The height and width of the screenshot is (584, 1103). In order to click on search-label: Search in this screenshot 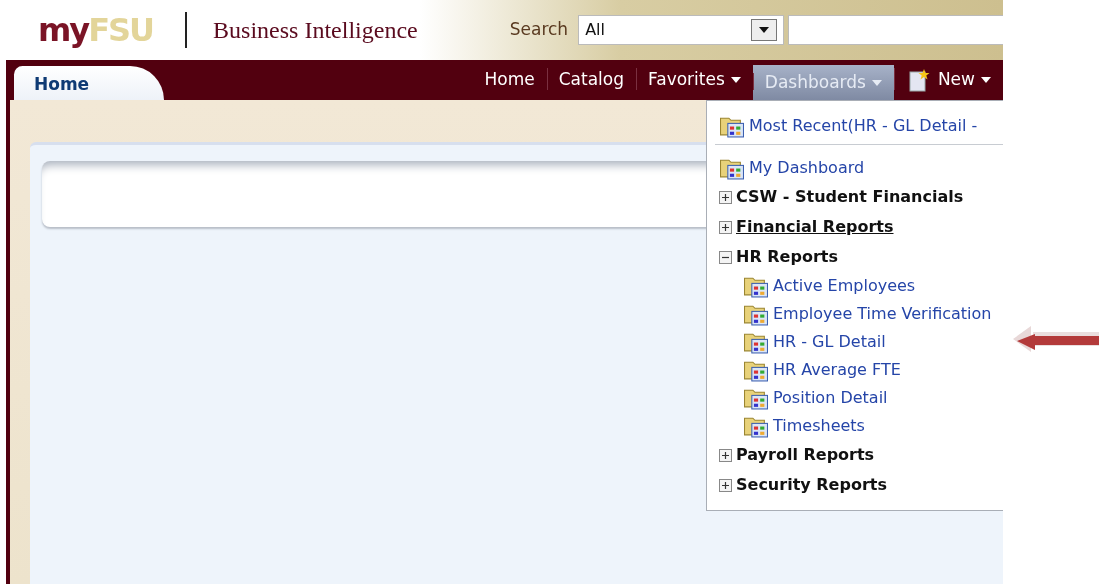, I will do `click(539, 30)`.